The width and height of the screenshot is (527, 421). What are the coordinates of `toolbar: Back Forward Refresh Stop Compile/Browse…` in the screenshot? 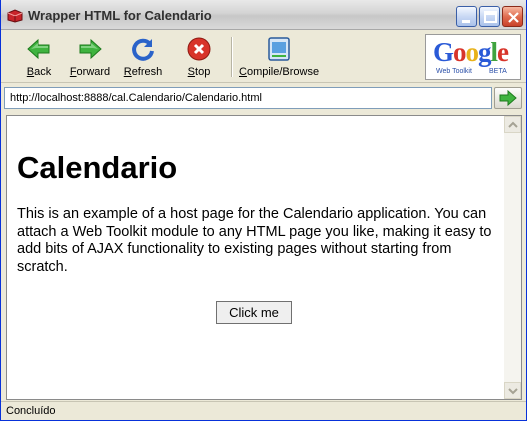 It's located at (263, 57).